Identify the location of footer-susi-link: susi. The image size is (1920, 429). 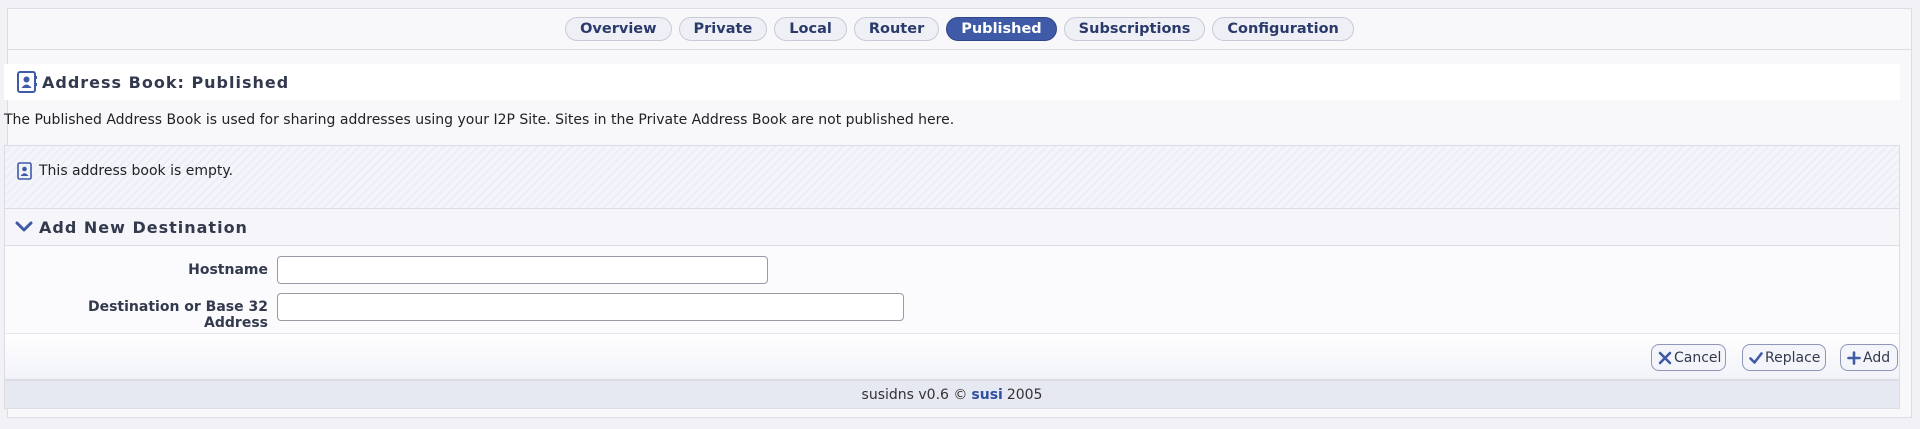
(986, 395).